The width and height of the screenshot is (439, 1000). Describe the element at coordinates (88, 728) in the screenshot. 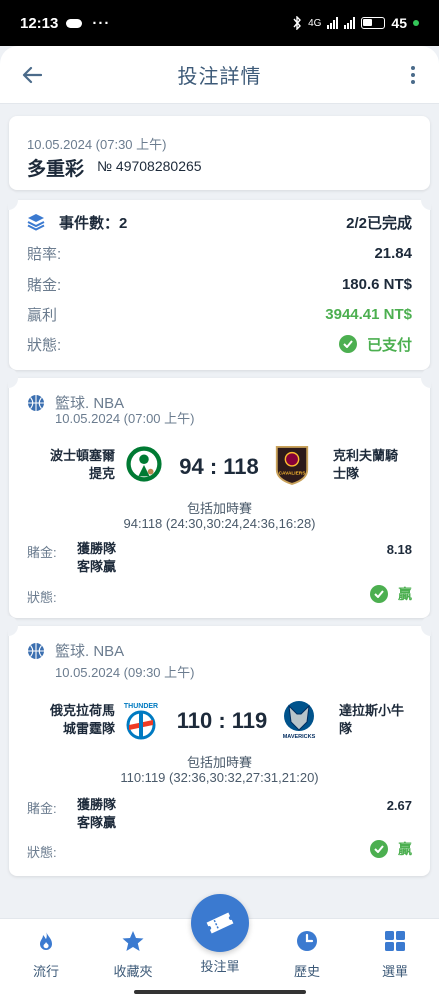

I see `home-team-line2: 城雷霆隊` at that location.